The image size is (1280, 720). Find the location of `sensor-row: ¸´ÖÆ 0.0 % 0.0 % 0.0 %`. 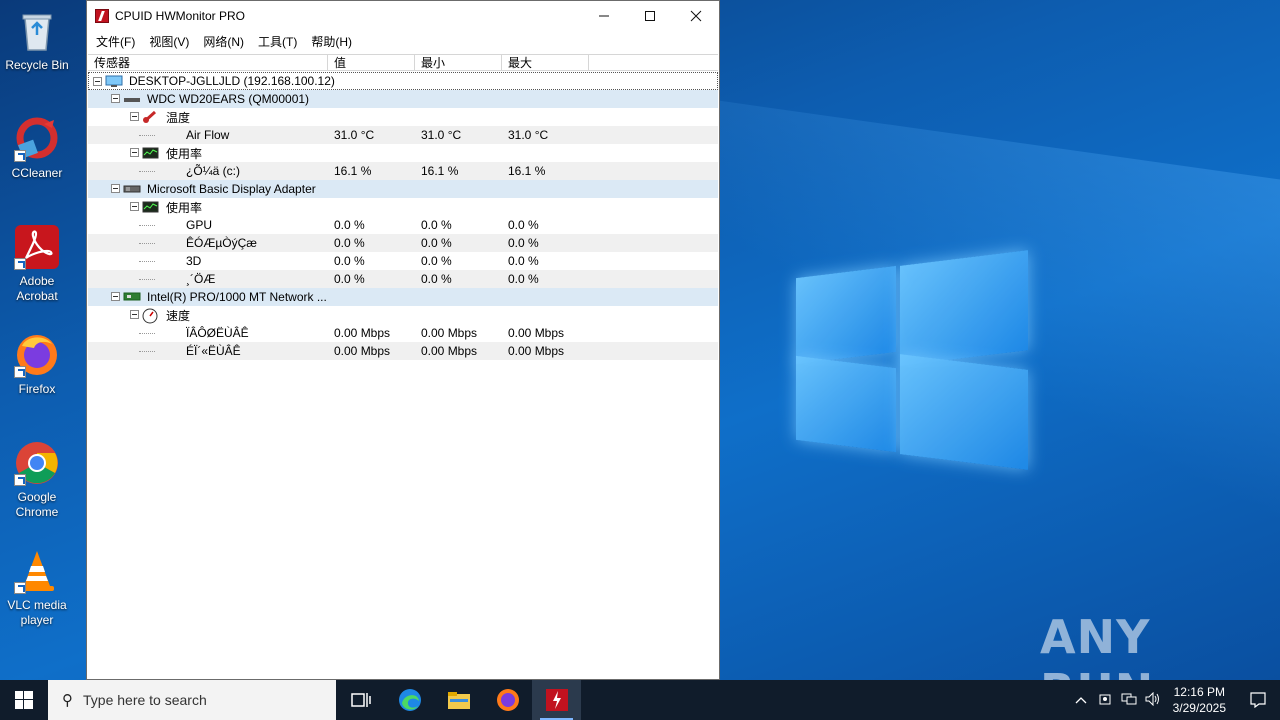

sensor-row: ¸´ÖÆ 0.0 % 0.0 % 0.0 % is located at coordinates (403, 279).